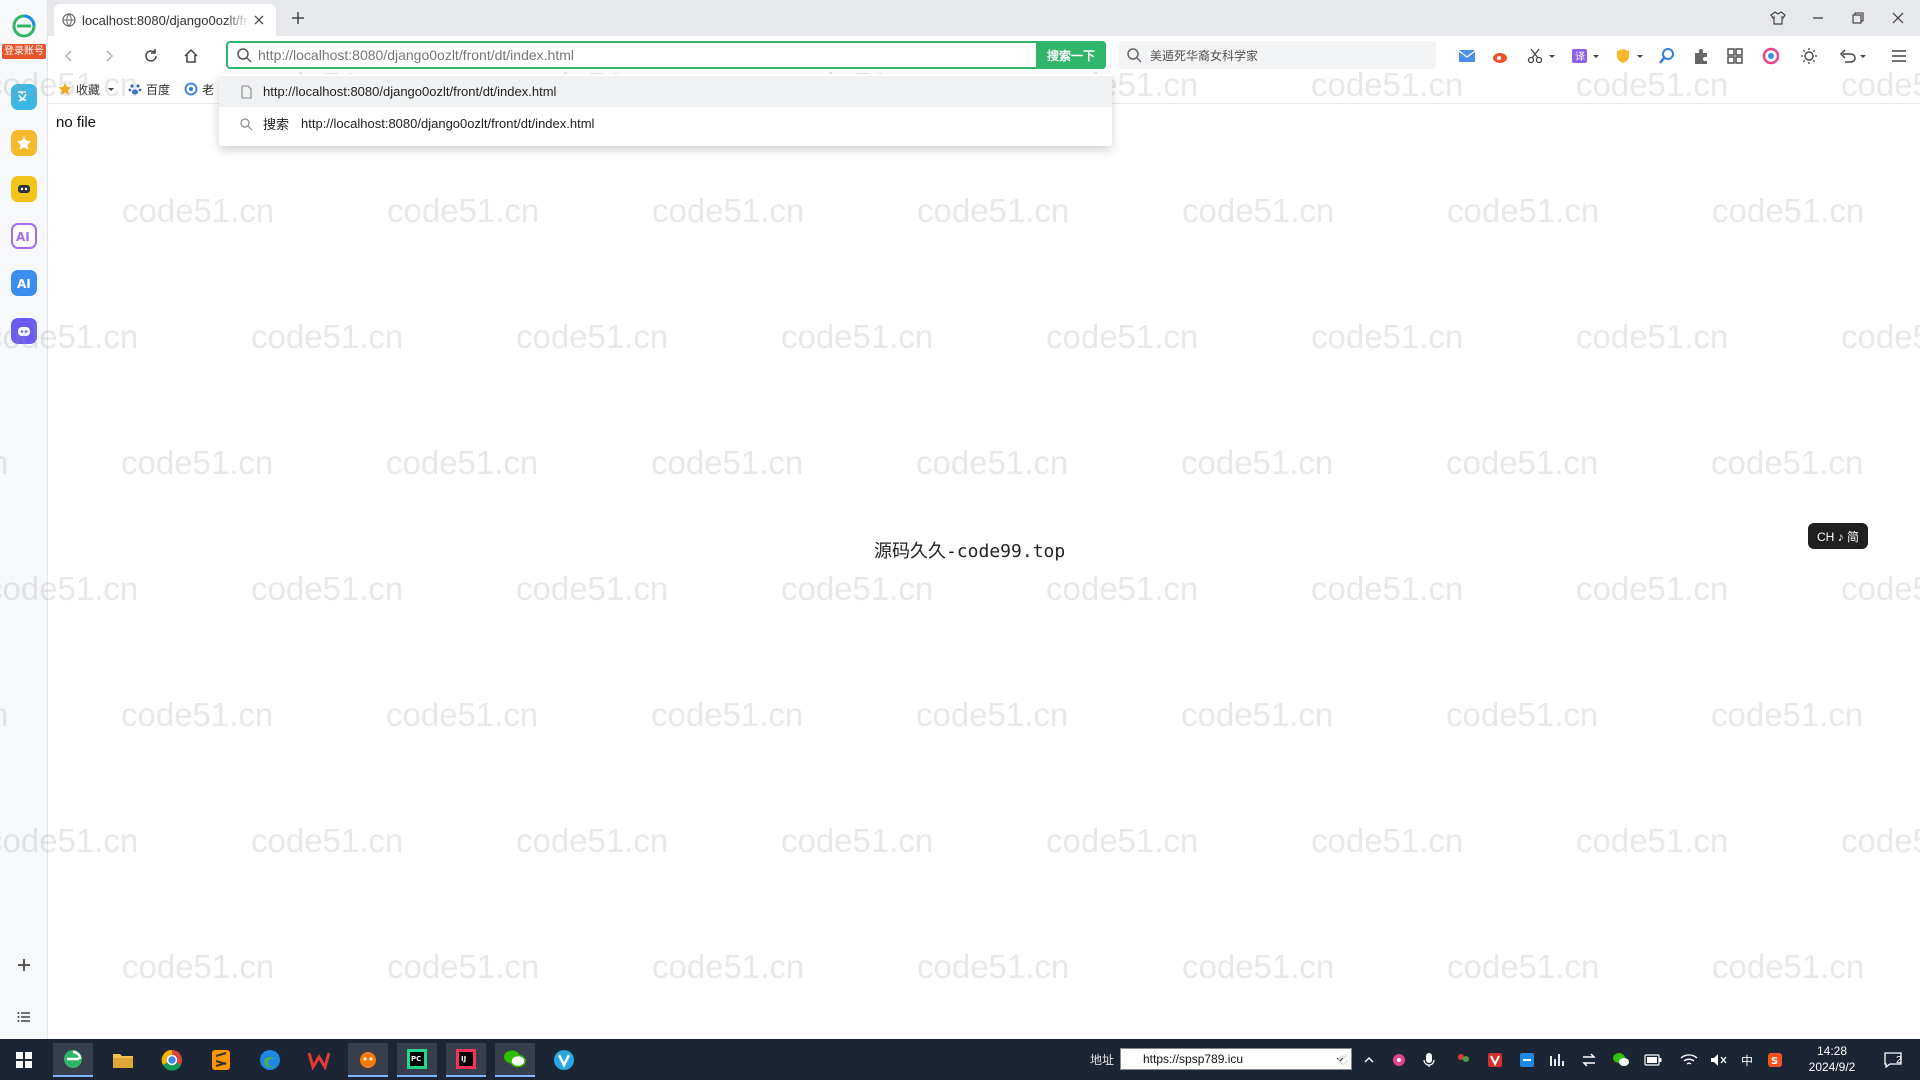  Describe the element at coordinates (73, 1060) in the screenshot. I see `taskbar-app-360-browser` at that location.